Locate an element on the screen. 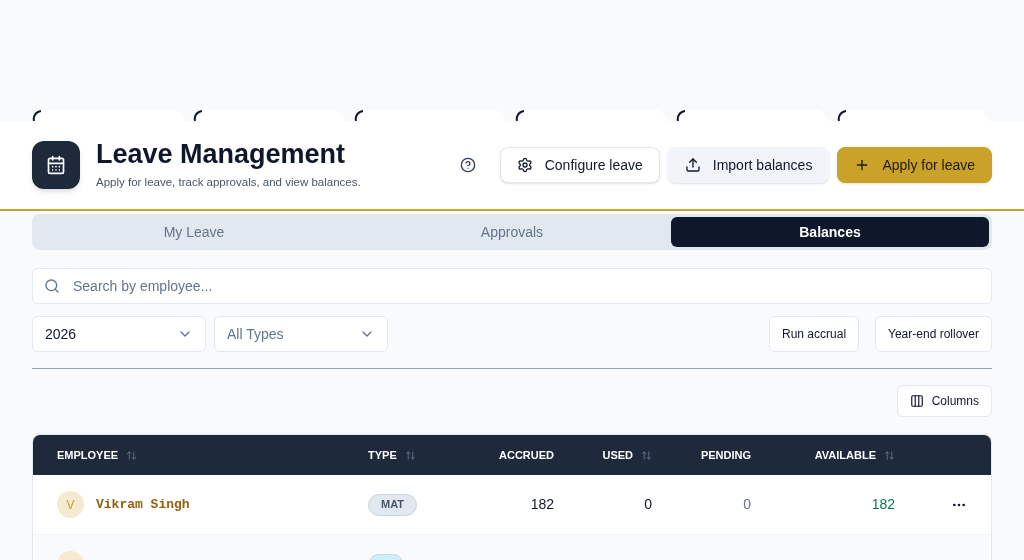 This screenshot has height=560, width=1024. column-header: USED is located at coordinates (617, 455).